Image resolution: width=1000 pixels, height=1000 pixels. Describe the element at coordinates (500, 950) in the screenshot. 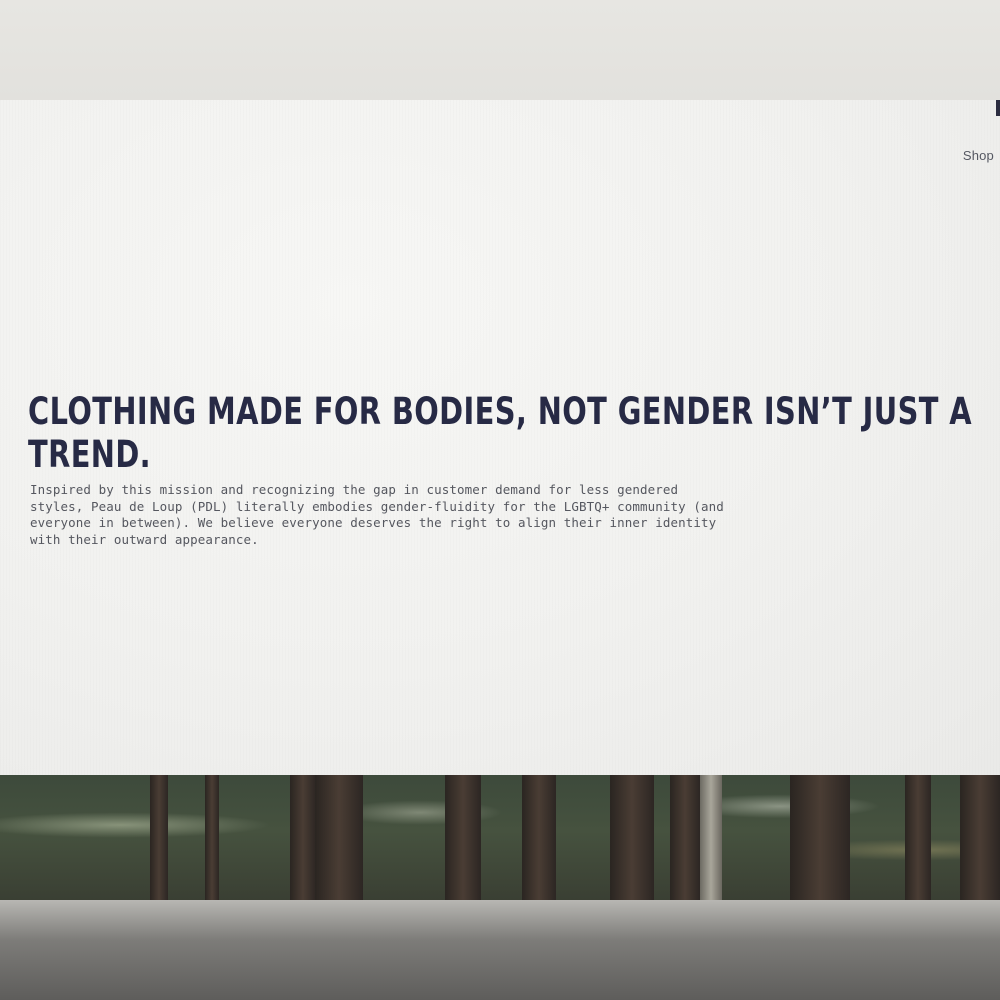

I see `monitor-bottom-bezel` at that location.